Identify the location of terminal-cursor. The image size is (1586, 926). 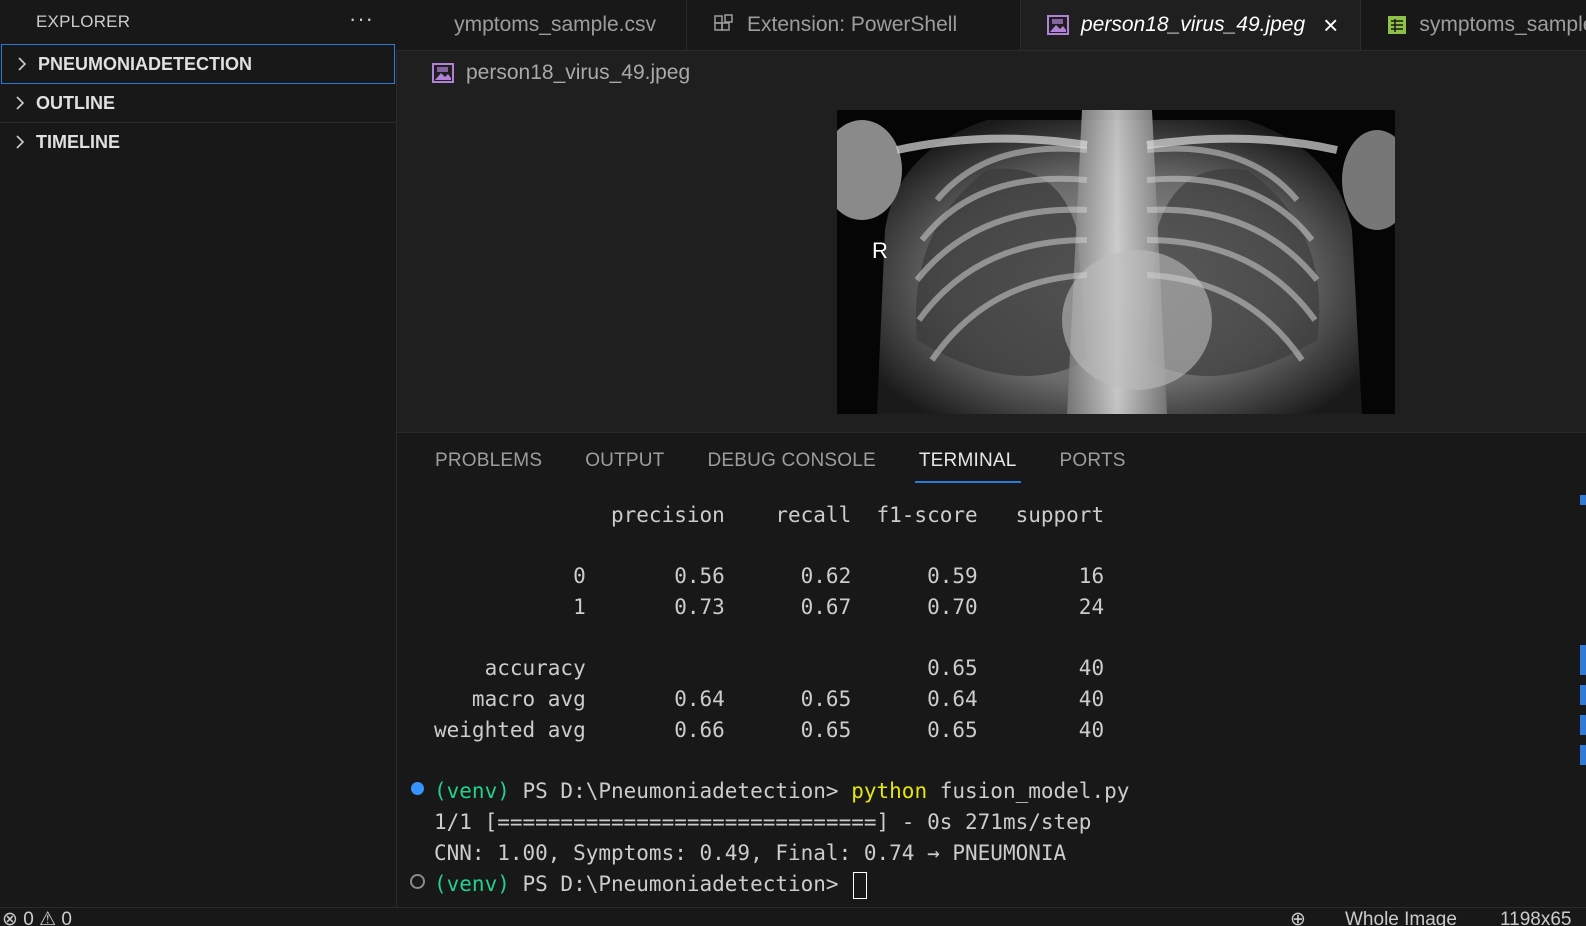
(860, 885).